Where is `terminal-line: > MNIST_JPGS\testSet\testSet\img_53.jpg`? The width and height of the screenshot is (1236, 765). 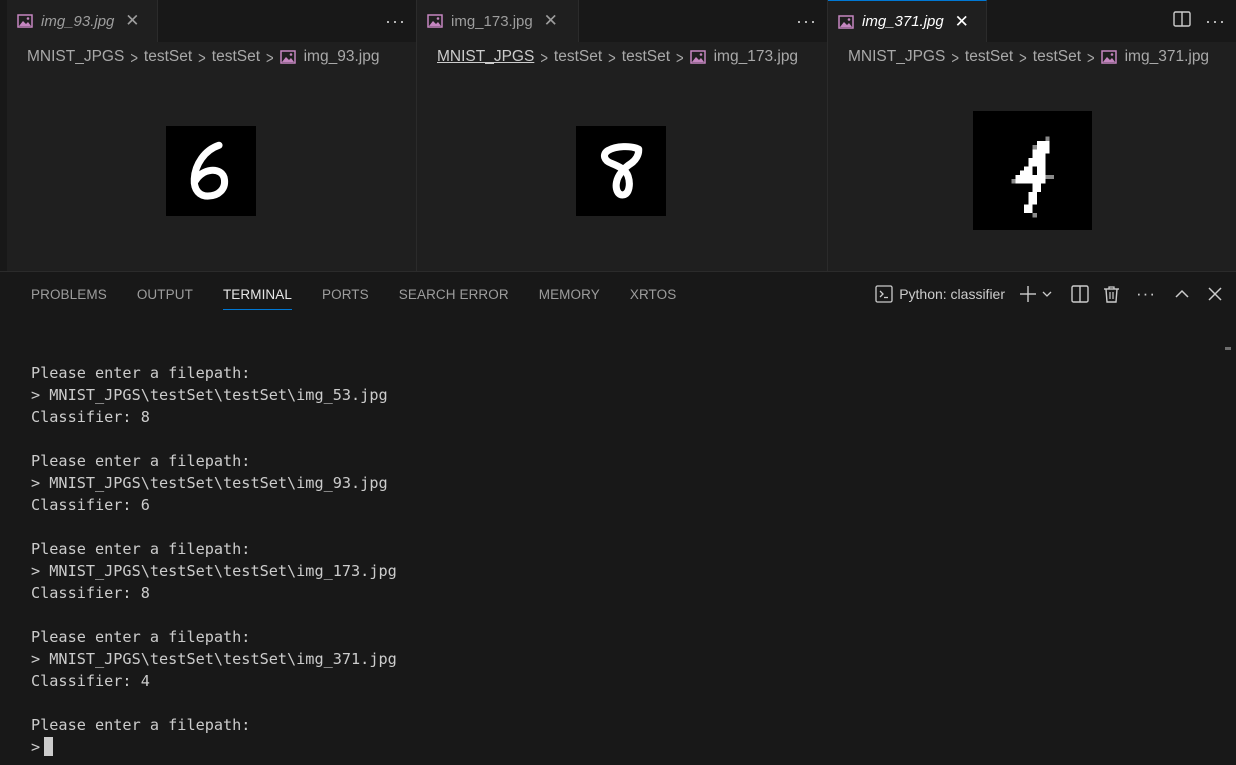 terminal-line: > MNIST_JPGS\testSet\testSet\img_53.jpg is located at coordinates (209, 395).